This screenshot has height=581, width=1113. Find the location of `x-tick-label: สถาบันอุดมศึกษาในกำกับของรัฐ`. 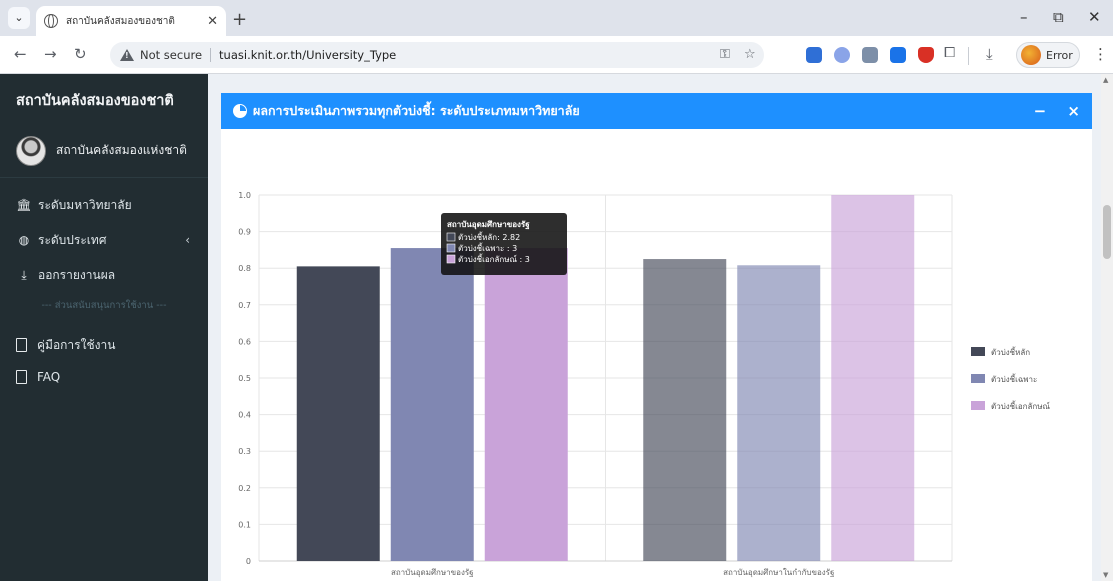

x-tick-label: สถาบันอุดมศึกษาในกำกับของรัฐ is located at coordinates (778, 572).